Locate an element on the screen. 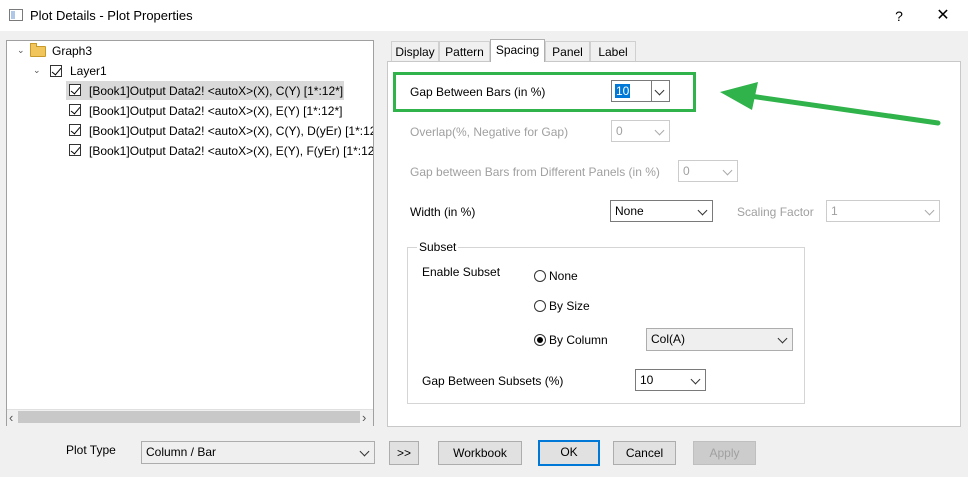 This screenshot has height=477, width=968. subset-group-title: Subset is located at coordinates (438, 247).